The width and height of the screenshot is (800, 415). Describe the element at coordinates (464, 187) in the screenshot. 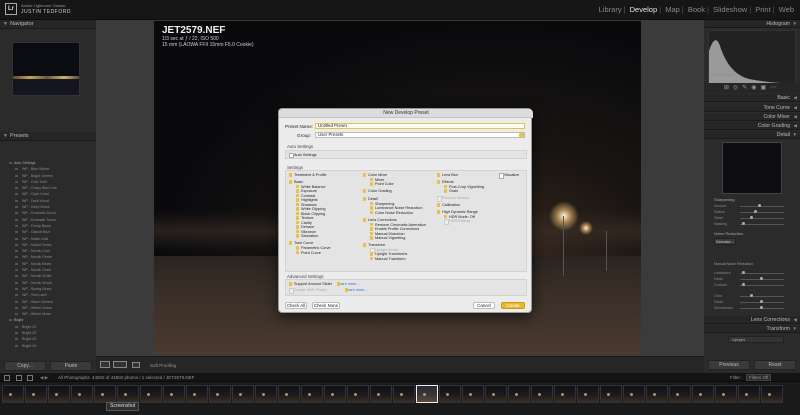

I see `checkbox: Post-Crop Vignetting` at that location.